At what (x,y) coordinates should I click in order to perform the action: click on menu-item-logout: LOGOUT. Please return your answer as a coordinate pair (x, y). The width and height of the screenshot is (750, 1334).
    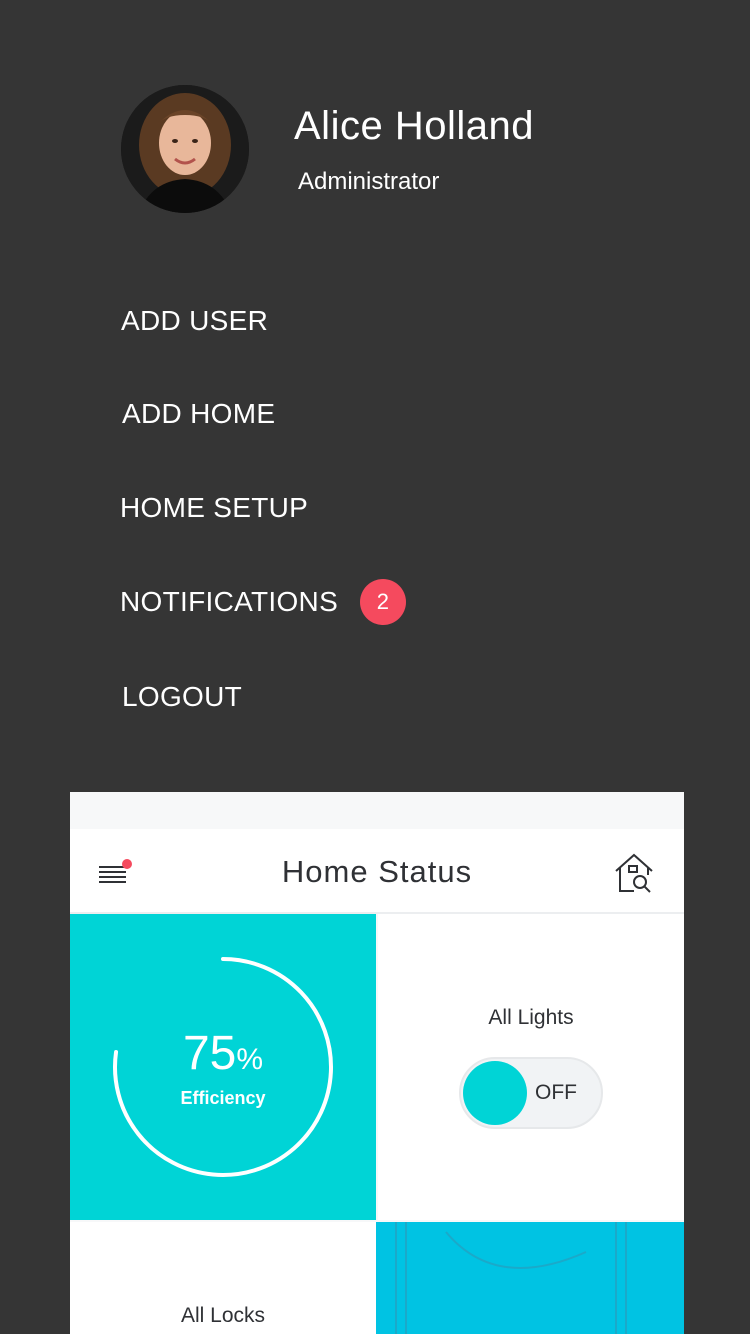
    Looking at the image, I should click on (182, 697).